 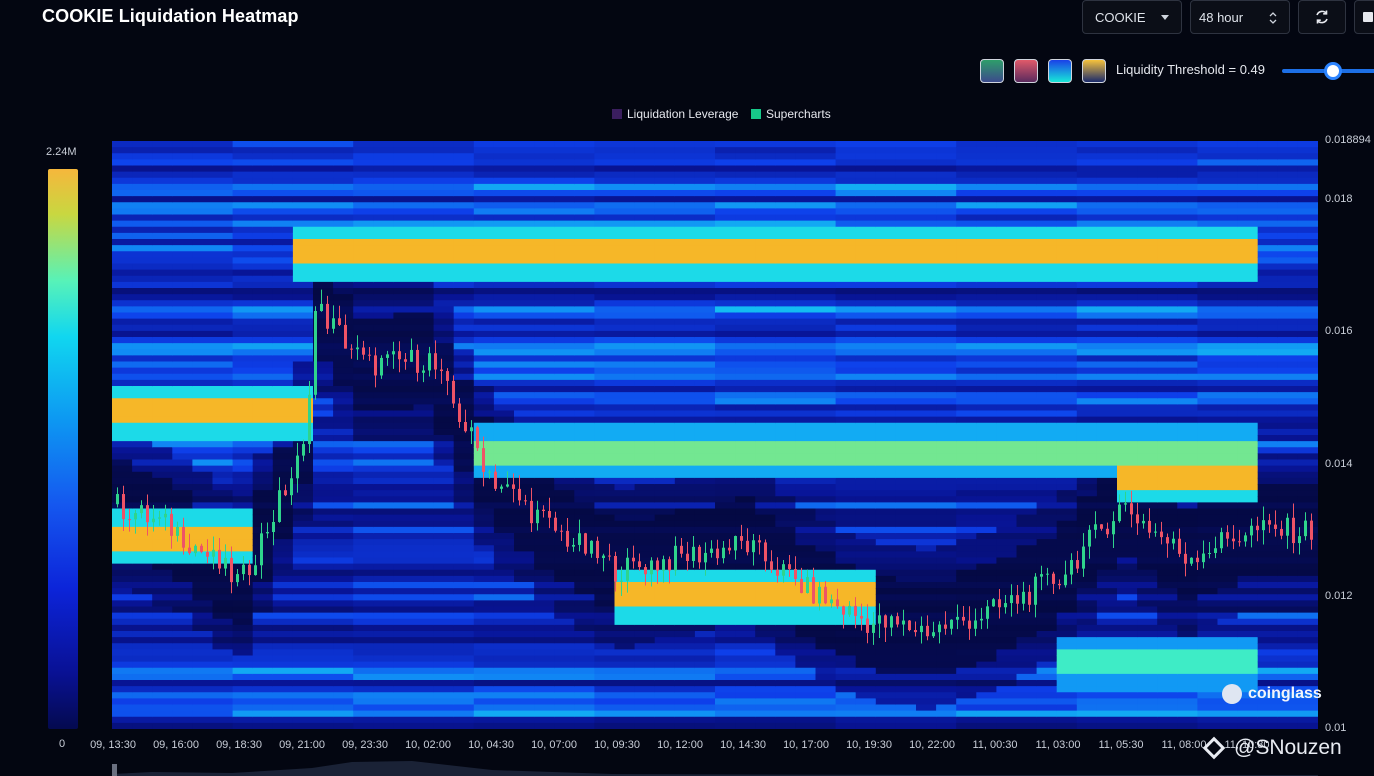 What do you see at coordinates (791, 114) in the screenshot?
I see `legend-item-supercharts: Supercharts` at bounding box center [791, 114].